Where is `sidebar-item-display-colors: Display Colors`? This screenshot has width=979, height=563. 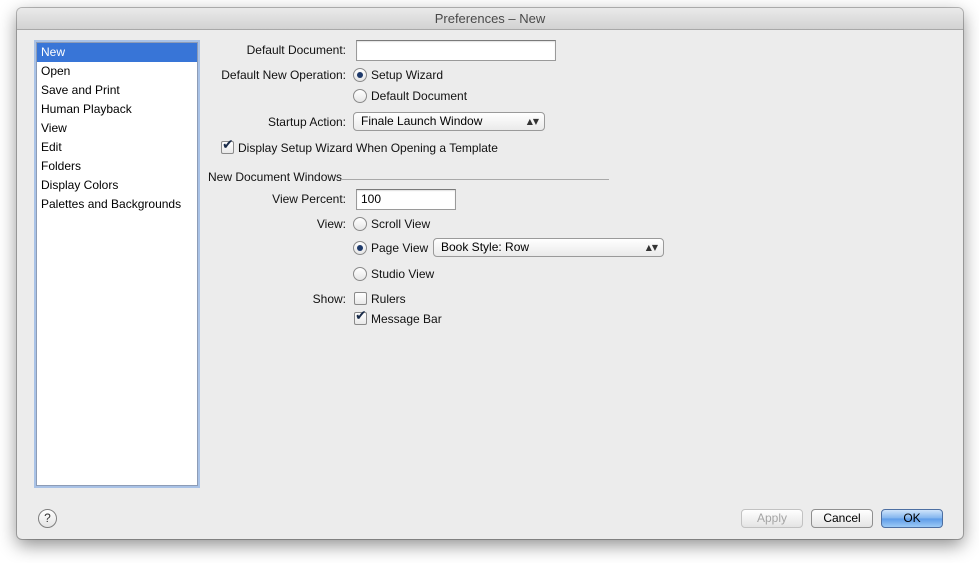 sidebar-item-display-colors: Display Colors is located at coordinates (117, 185).